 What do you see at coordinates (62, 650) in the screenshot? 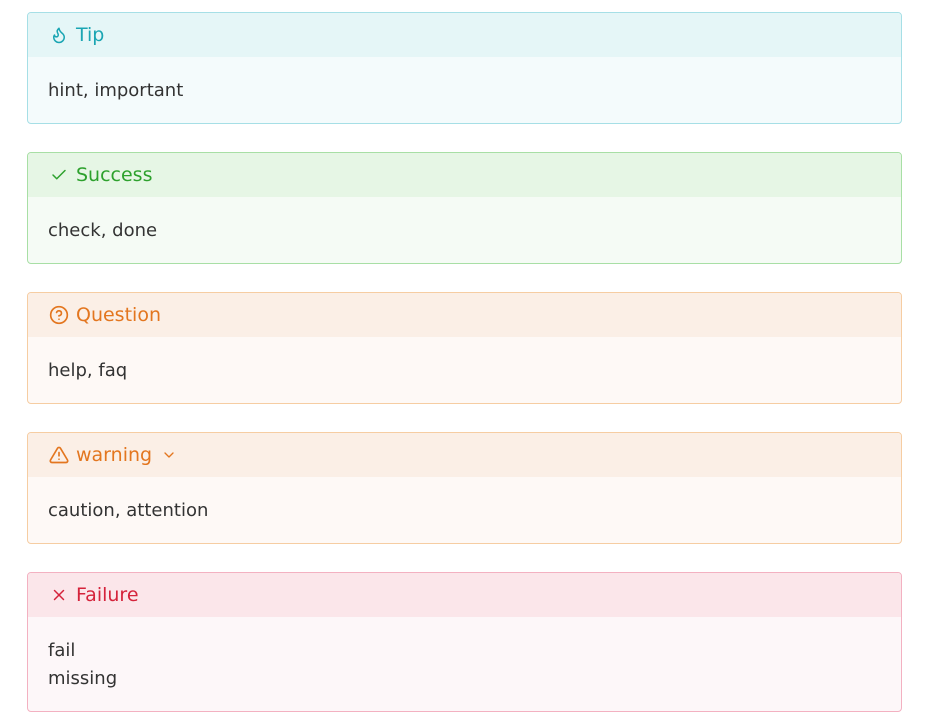
I see `callout-failure-text-line-1: fail` at bounding box center [62, 650].